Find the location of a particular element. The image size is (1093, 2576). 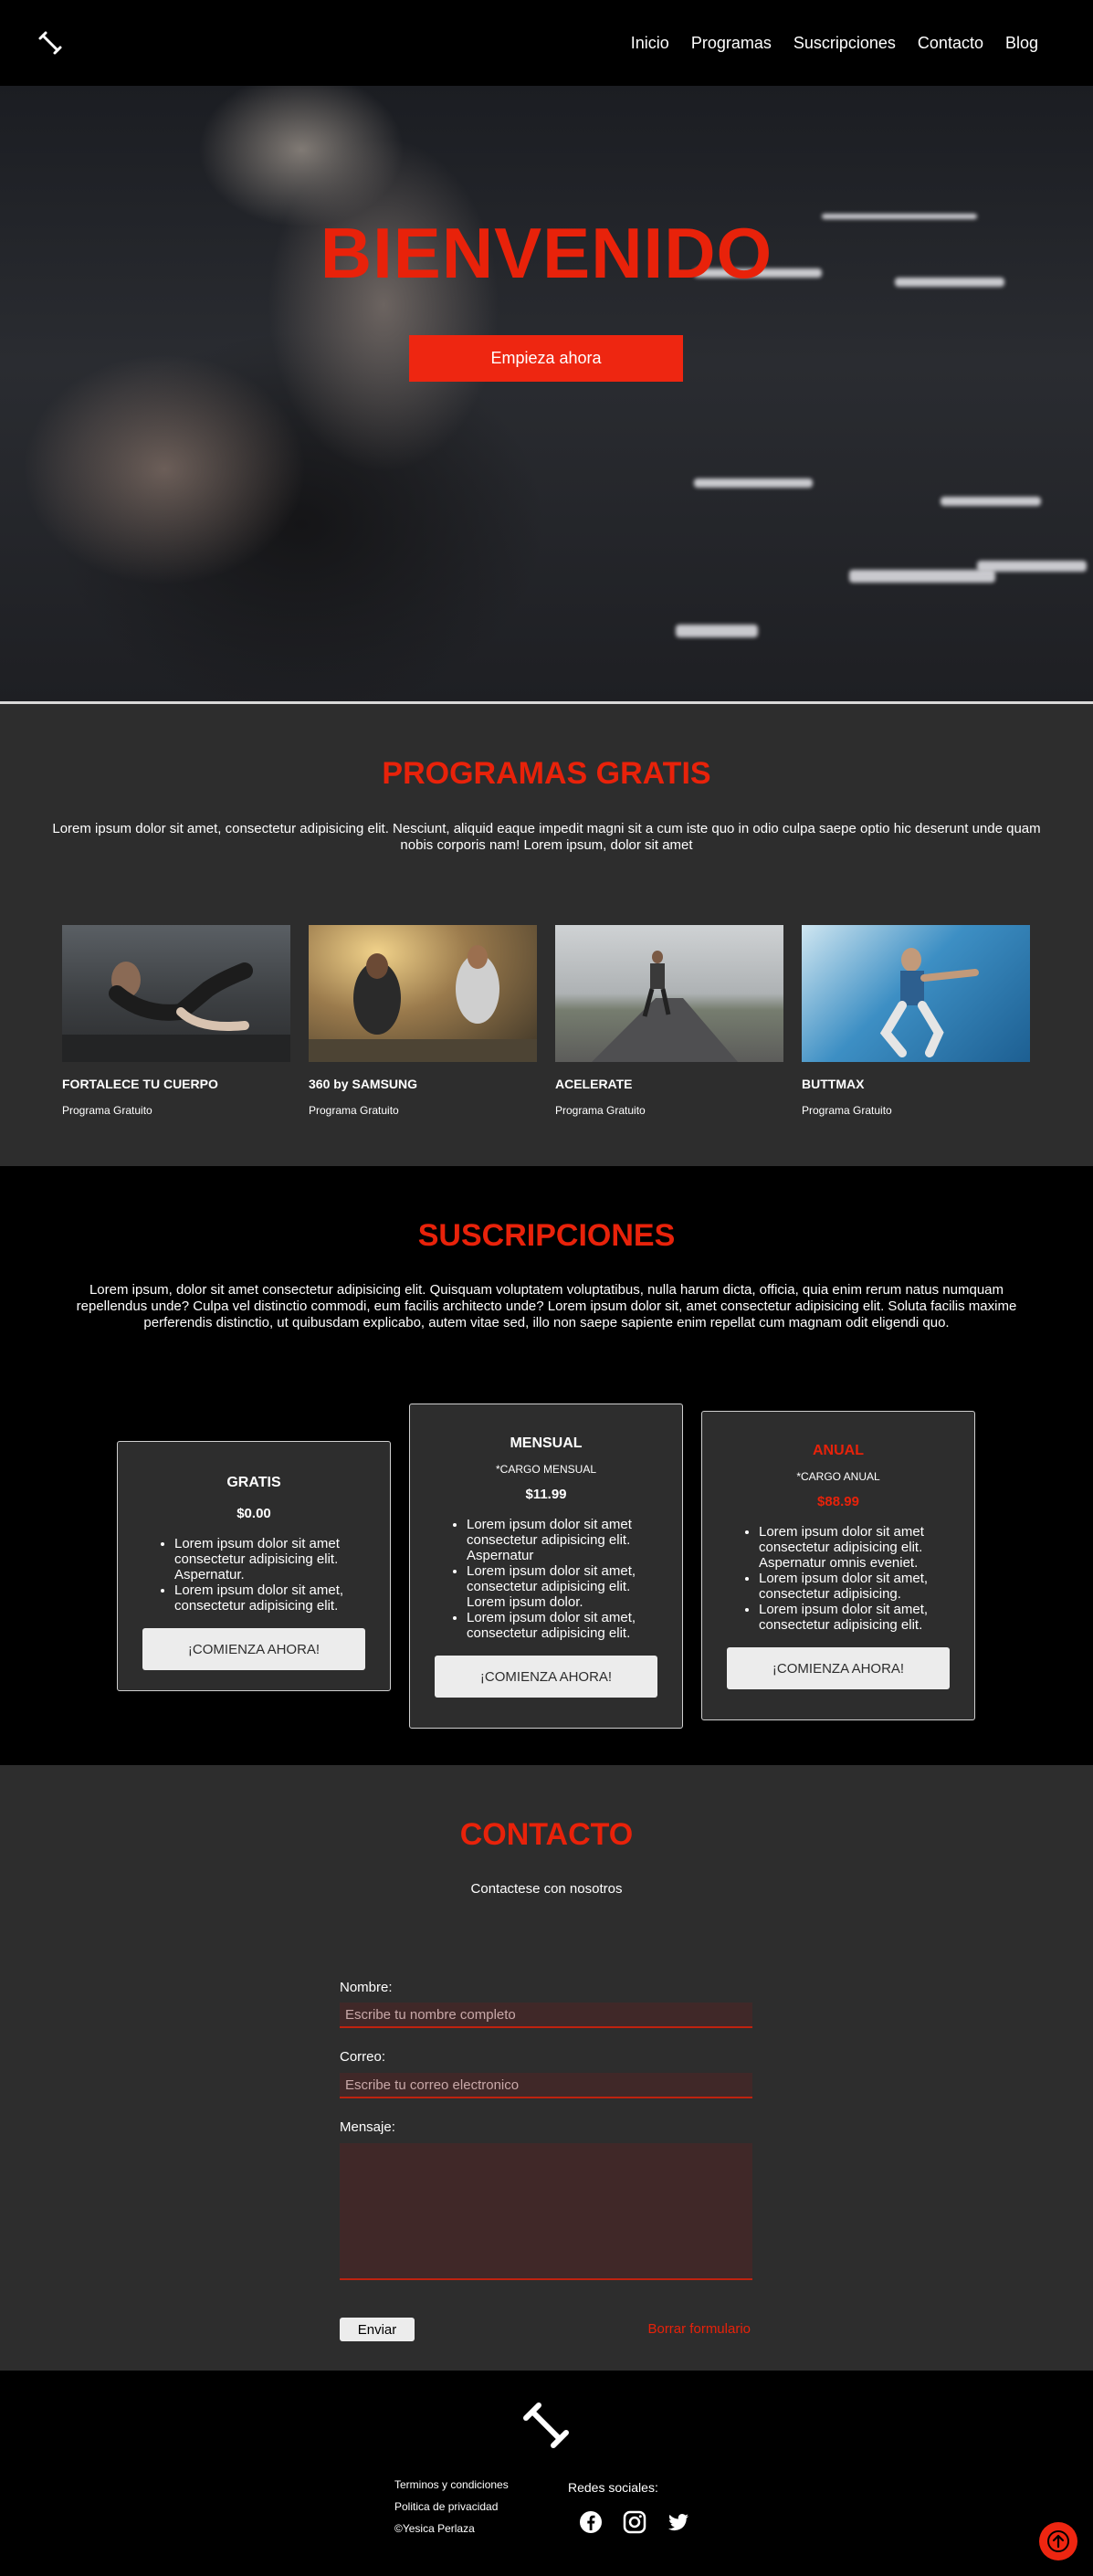

social-title: Redes sociales: is located at coordinates (613, 2487).